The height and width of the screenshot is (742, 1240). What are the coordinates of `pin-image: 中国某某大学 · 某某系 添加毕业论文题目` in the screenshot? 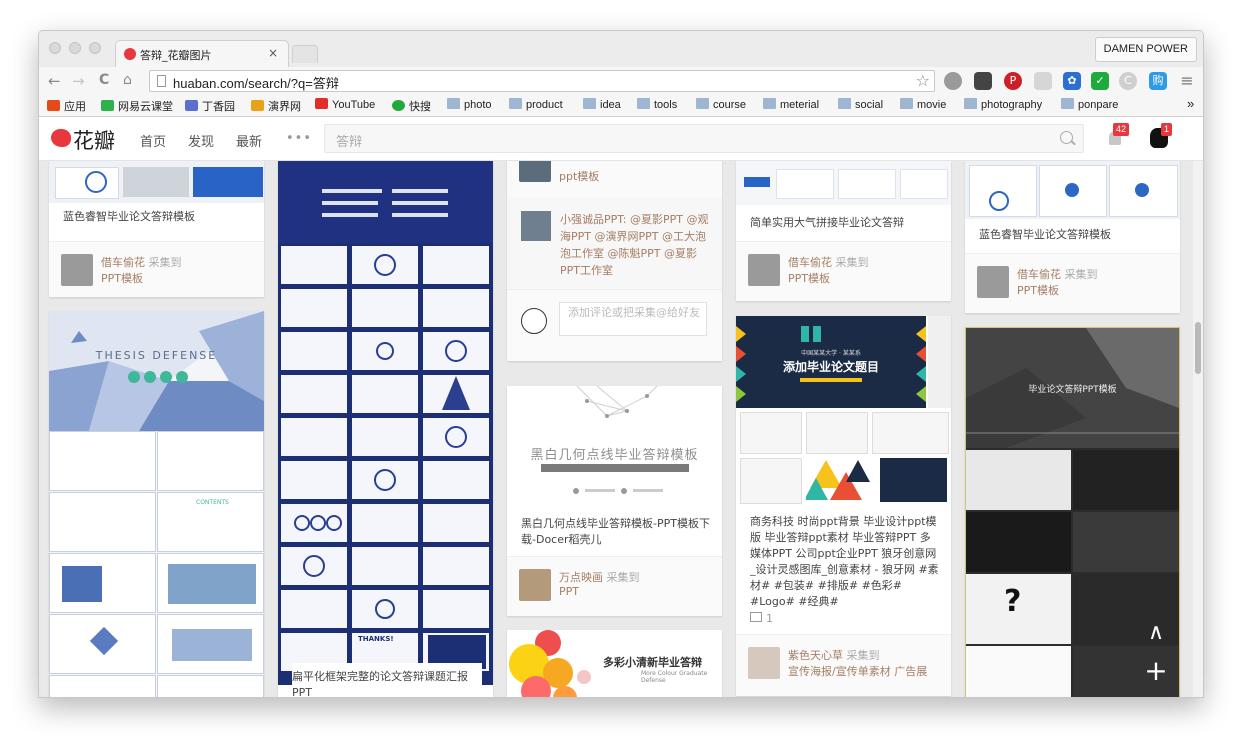 It's located at (843, 411).